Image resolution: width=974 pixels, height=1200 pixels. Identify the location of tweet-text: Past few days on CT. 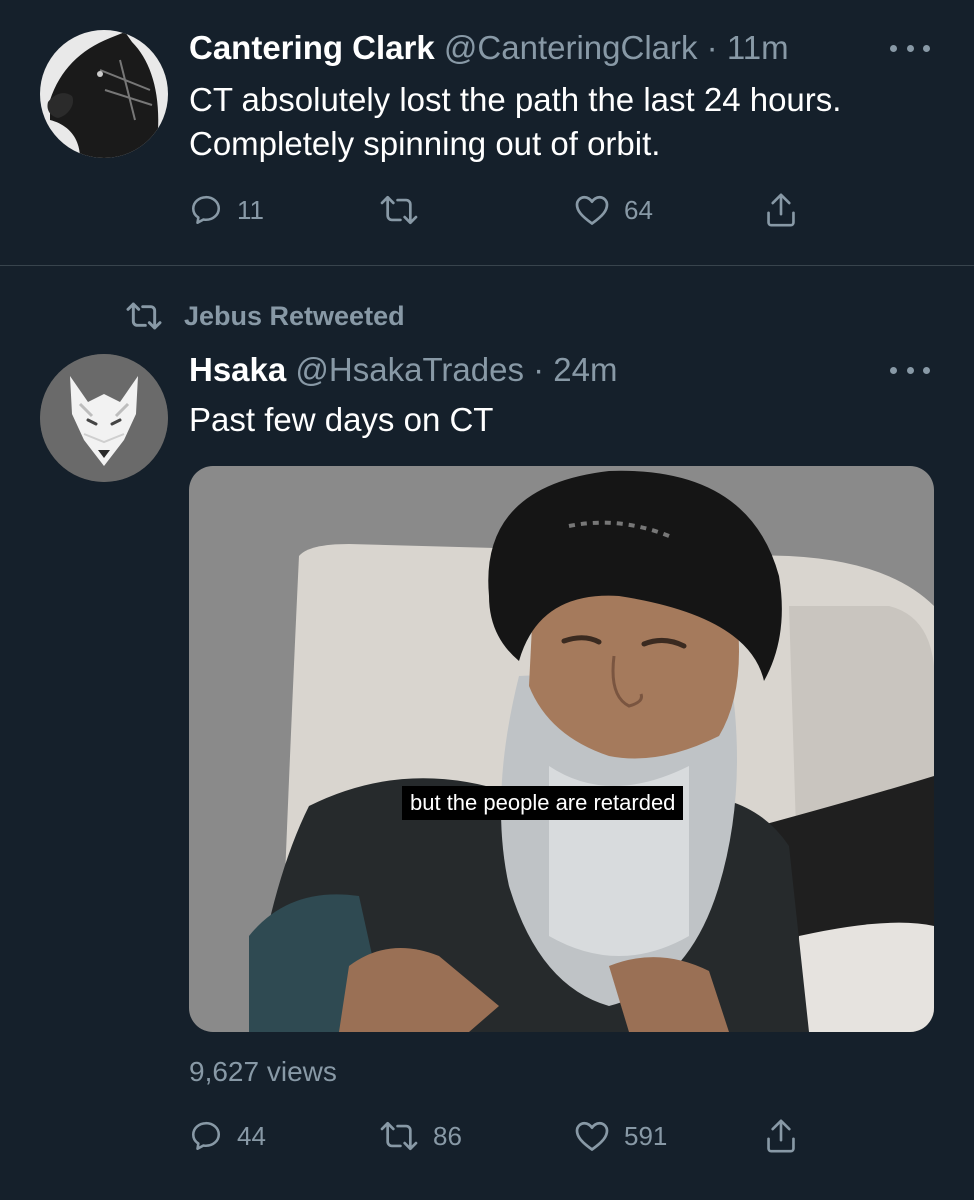
(341, 419).